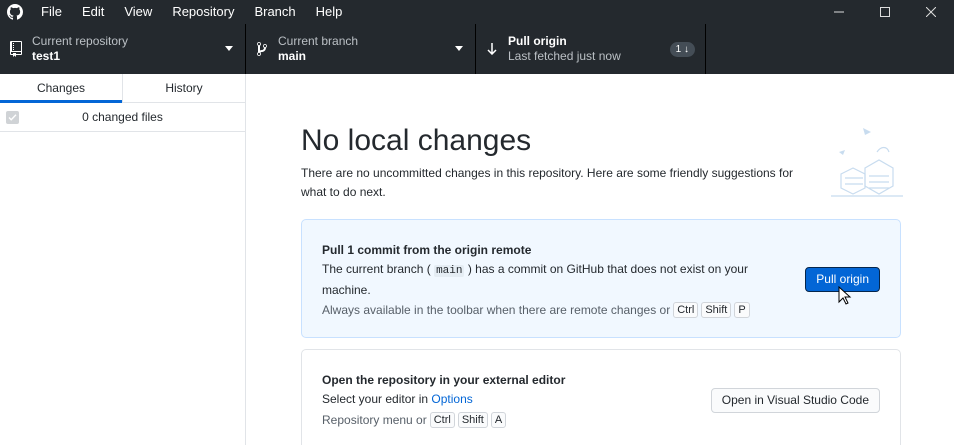  I want to click on menu-bar: File Edit View Repository Branch Help, so click(191, 12).